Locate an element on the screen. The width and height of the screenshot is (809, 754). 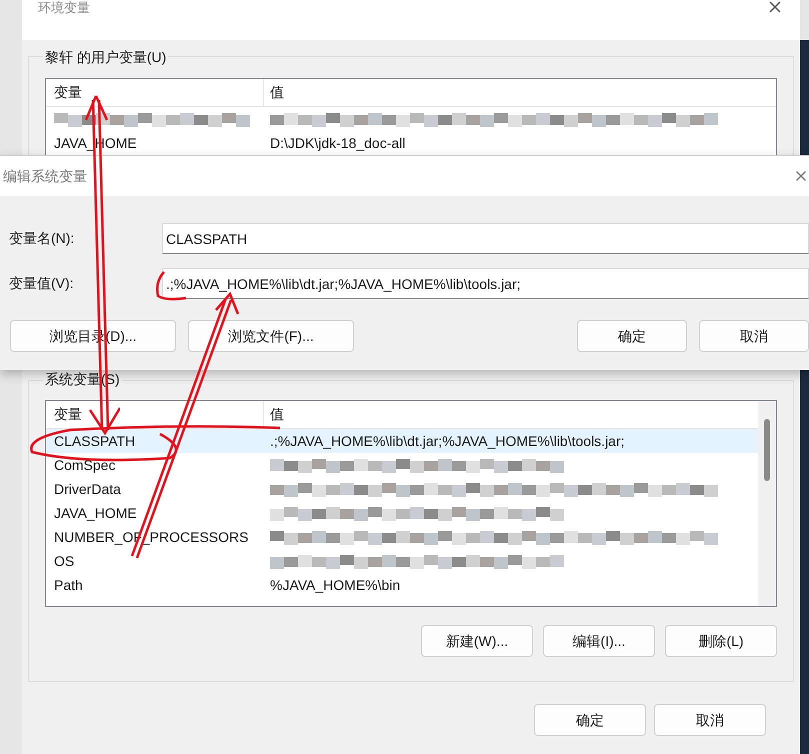
variable-name: CLASSPATH is located at coordinates (95, 441).